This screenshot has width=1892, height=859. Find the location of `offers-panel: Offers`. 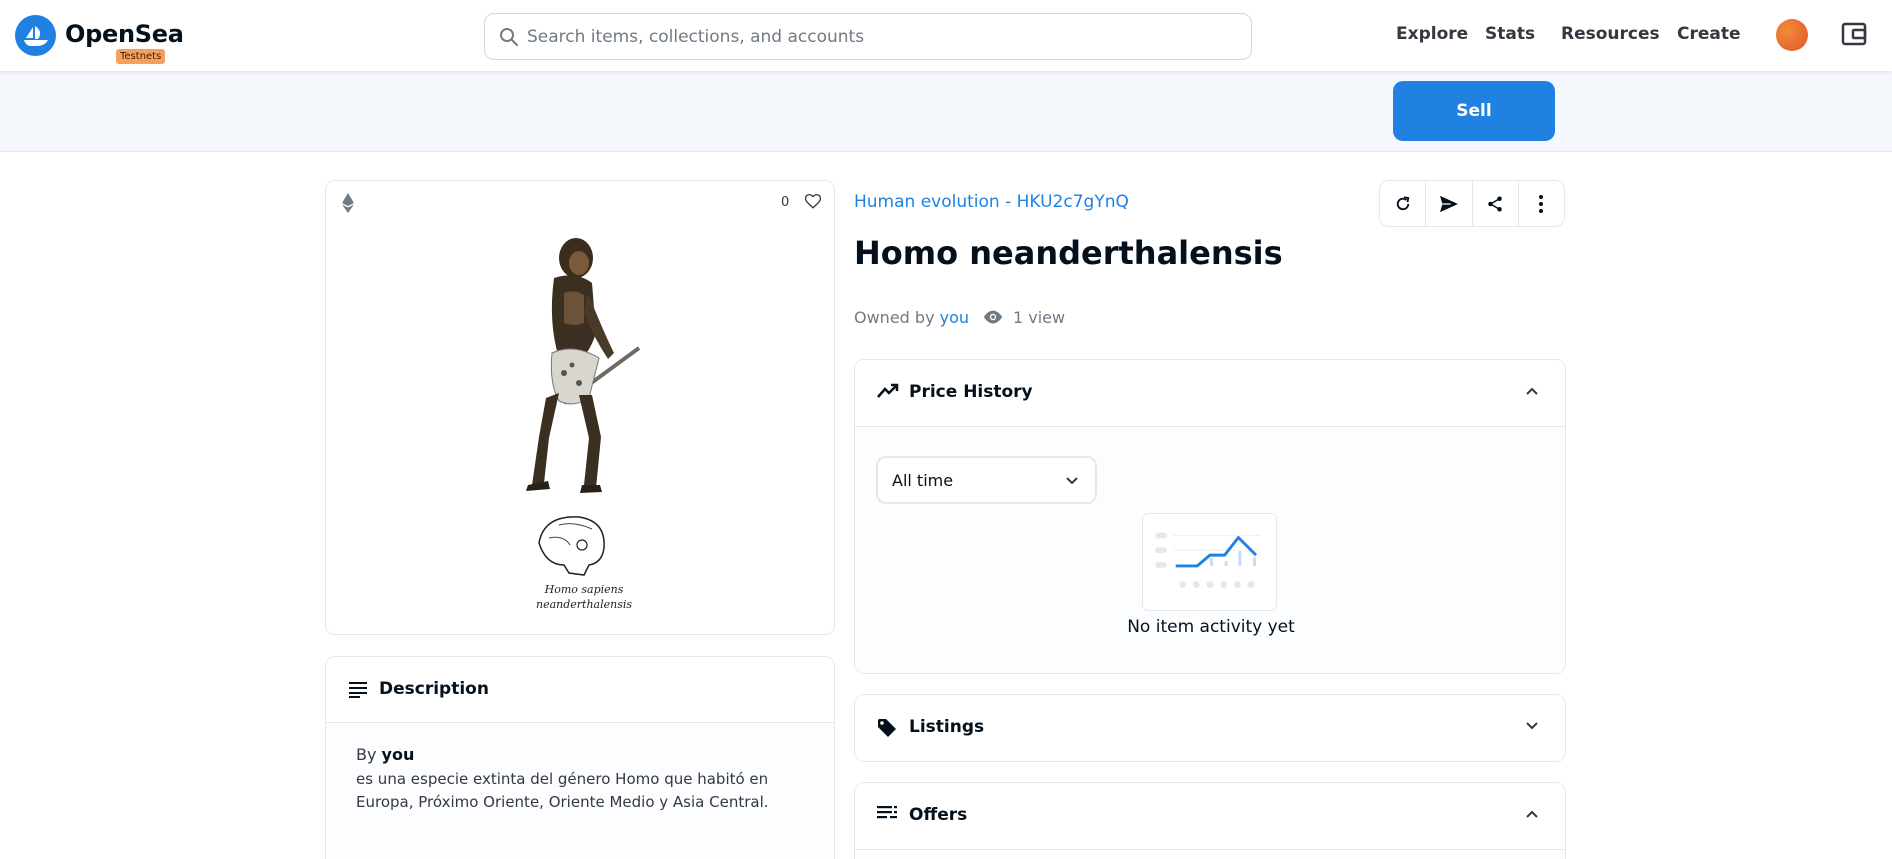

offers-panel: Offers is located at coordinates (1210, 820).